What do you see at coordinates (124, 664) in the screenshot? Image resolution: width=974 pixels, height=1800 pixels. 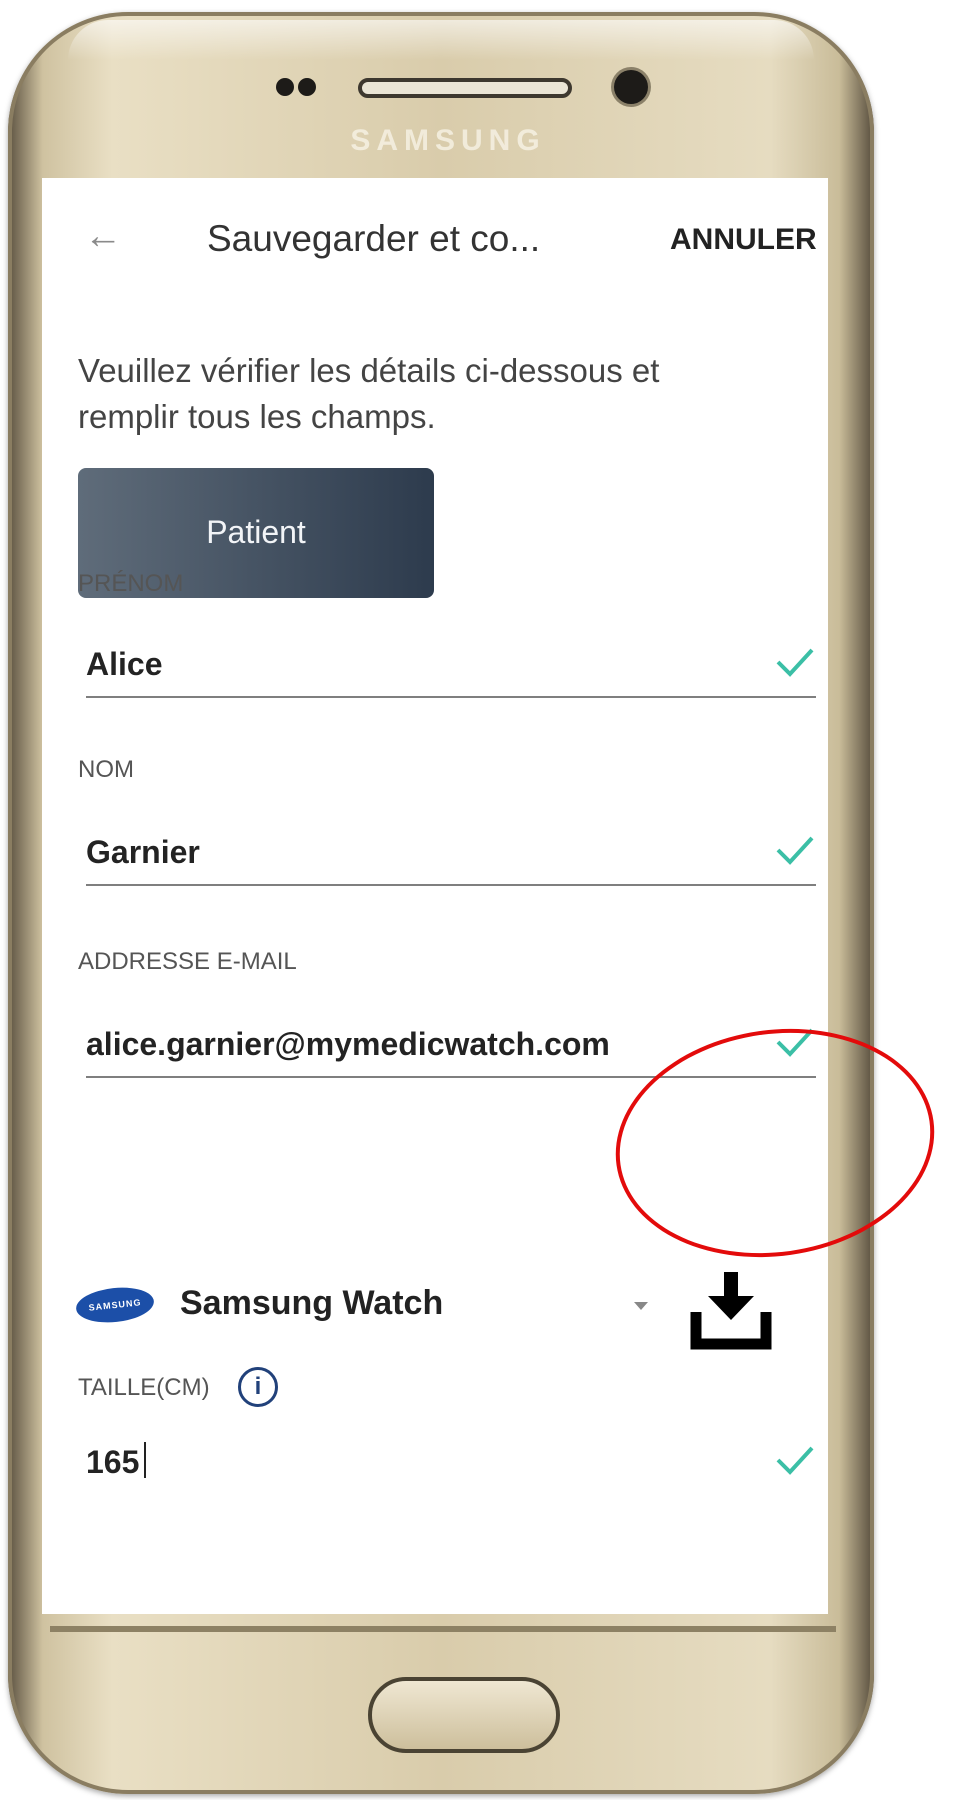 I see `first-name-value: Alice` at bounding box center [124, 664].